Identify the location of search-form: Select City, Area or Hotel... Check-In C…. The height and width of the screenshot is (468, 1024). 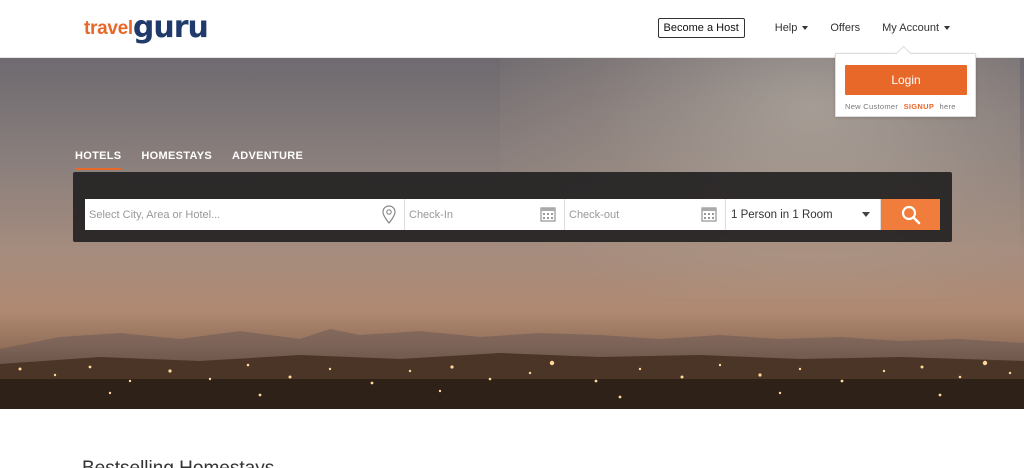
(512, 214).